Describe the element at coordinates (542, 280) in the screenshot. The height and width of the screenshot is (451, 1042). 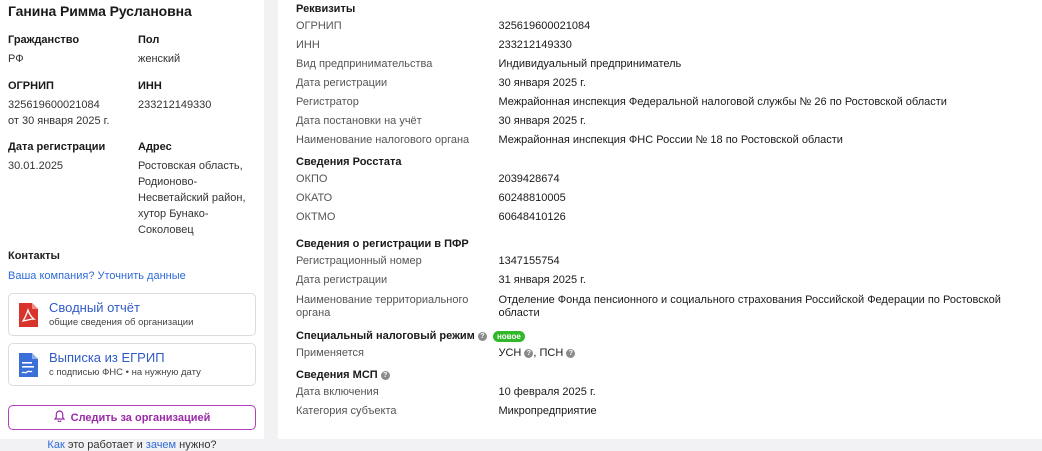
I see `row-value: 31 января 2025 г.` at that location.